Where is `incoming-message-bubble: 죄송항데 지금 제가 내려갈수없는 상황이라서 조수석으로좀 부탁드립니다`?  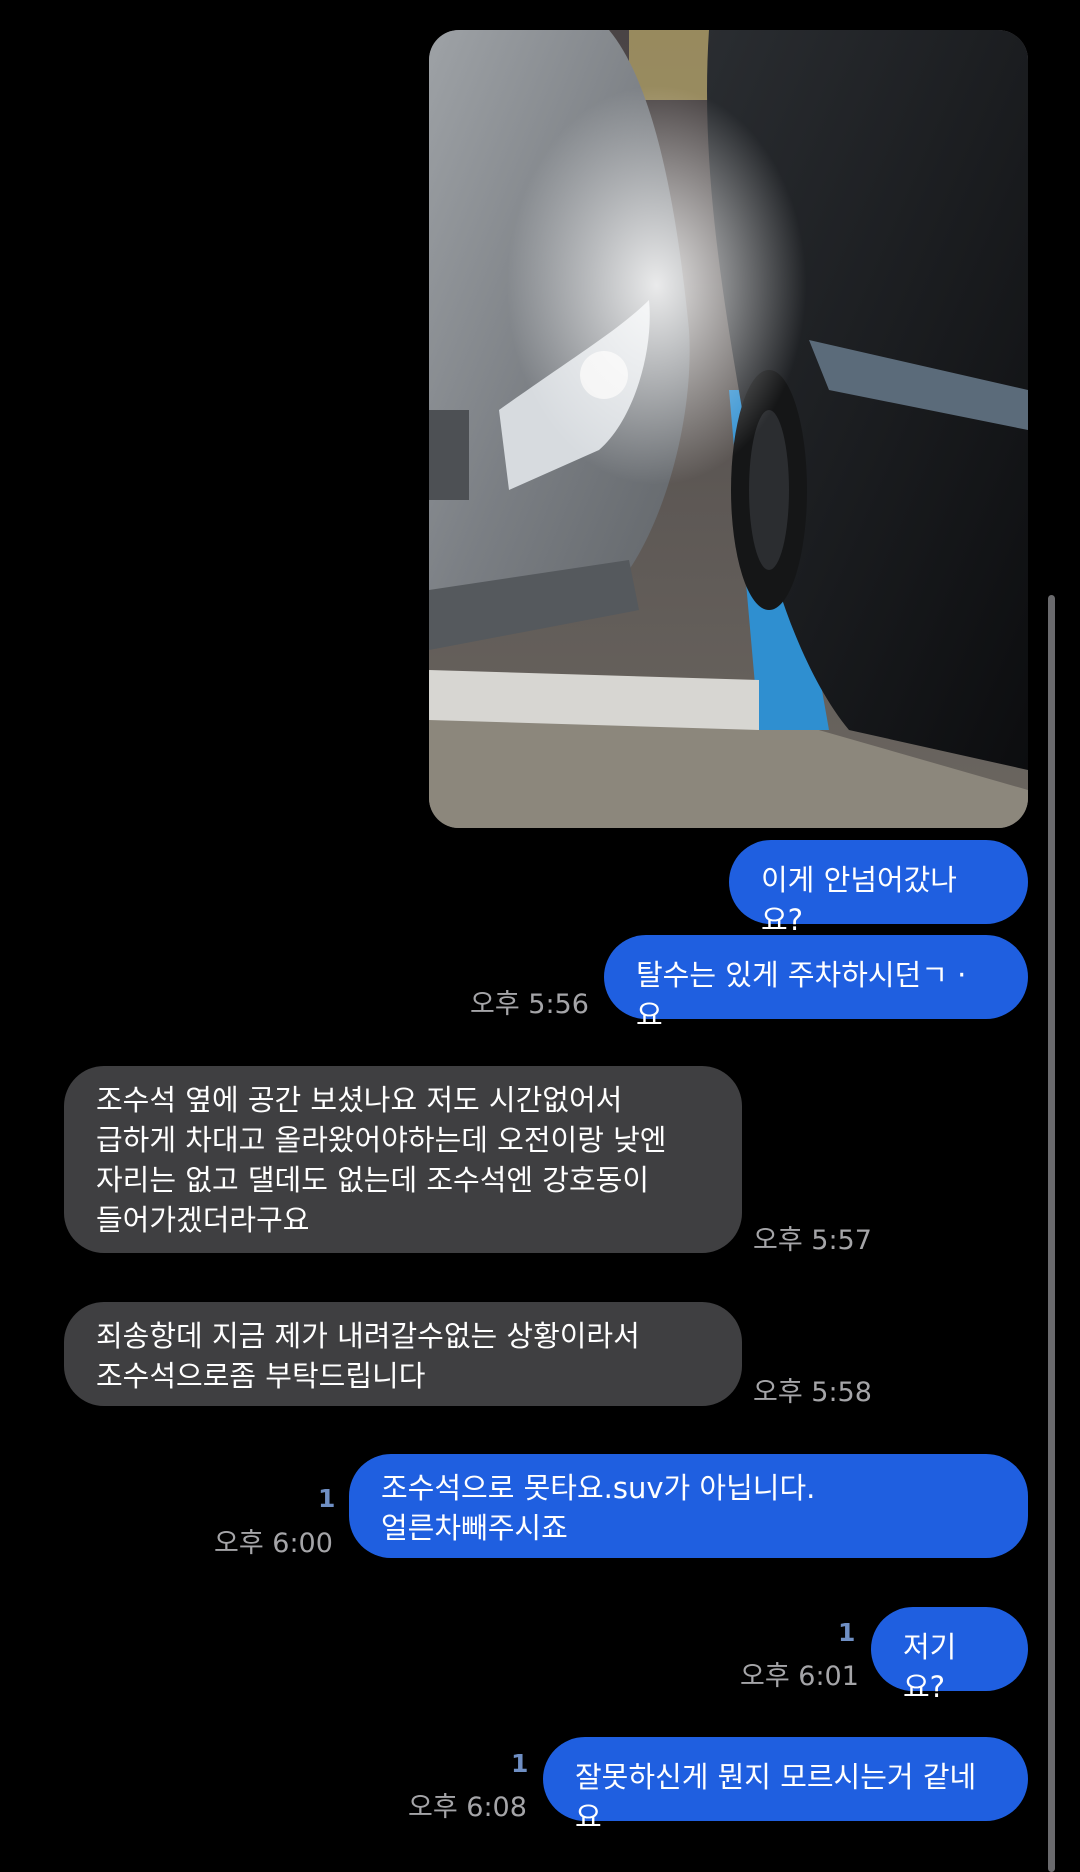
incoming-message-bubble: 죄송항데 지금 제가 내려갈수없는 상황이라서 조수석으로좀 부탁드립니다 is located at coordinates (403, 1354).